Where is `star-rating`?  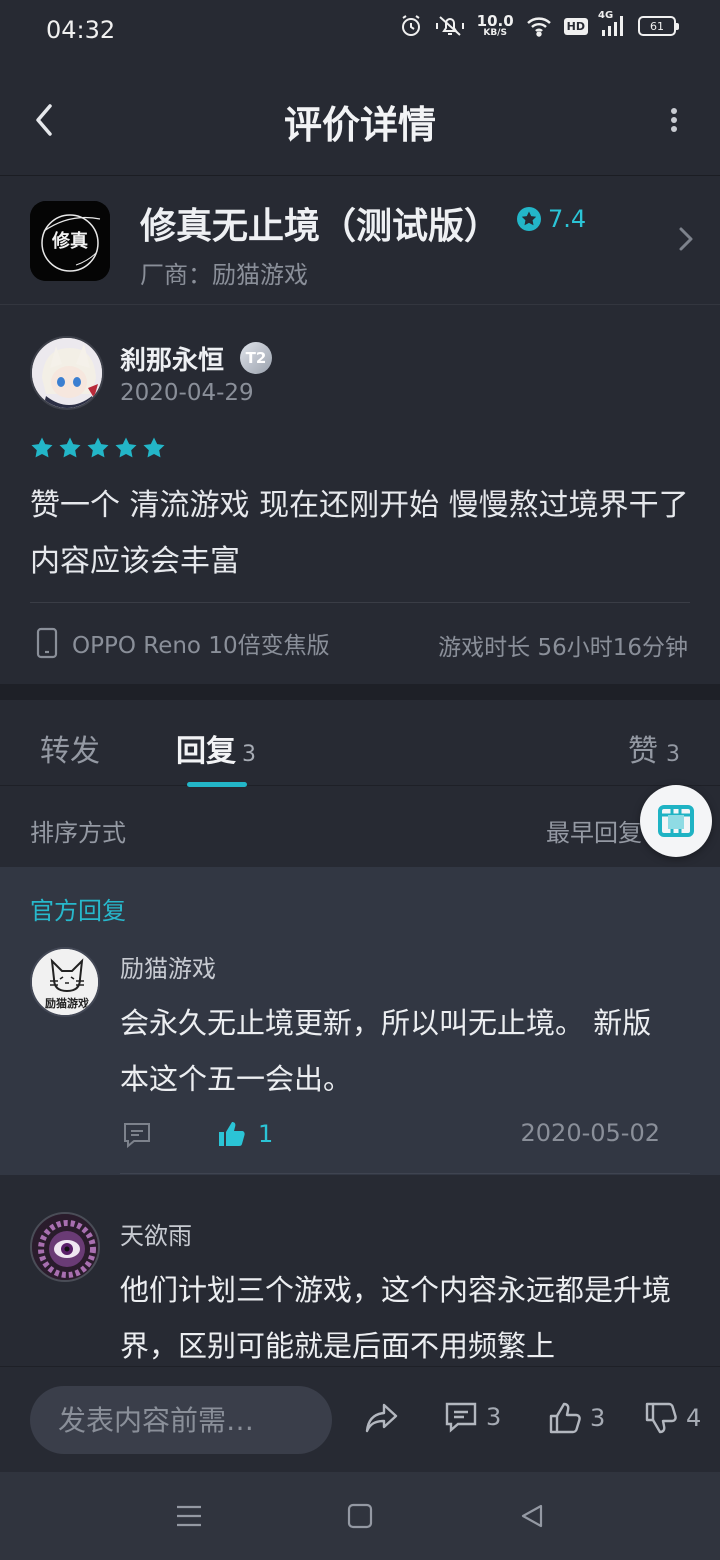 star-rating is located at coordinates (98, 448).